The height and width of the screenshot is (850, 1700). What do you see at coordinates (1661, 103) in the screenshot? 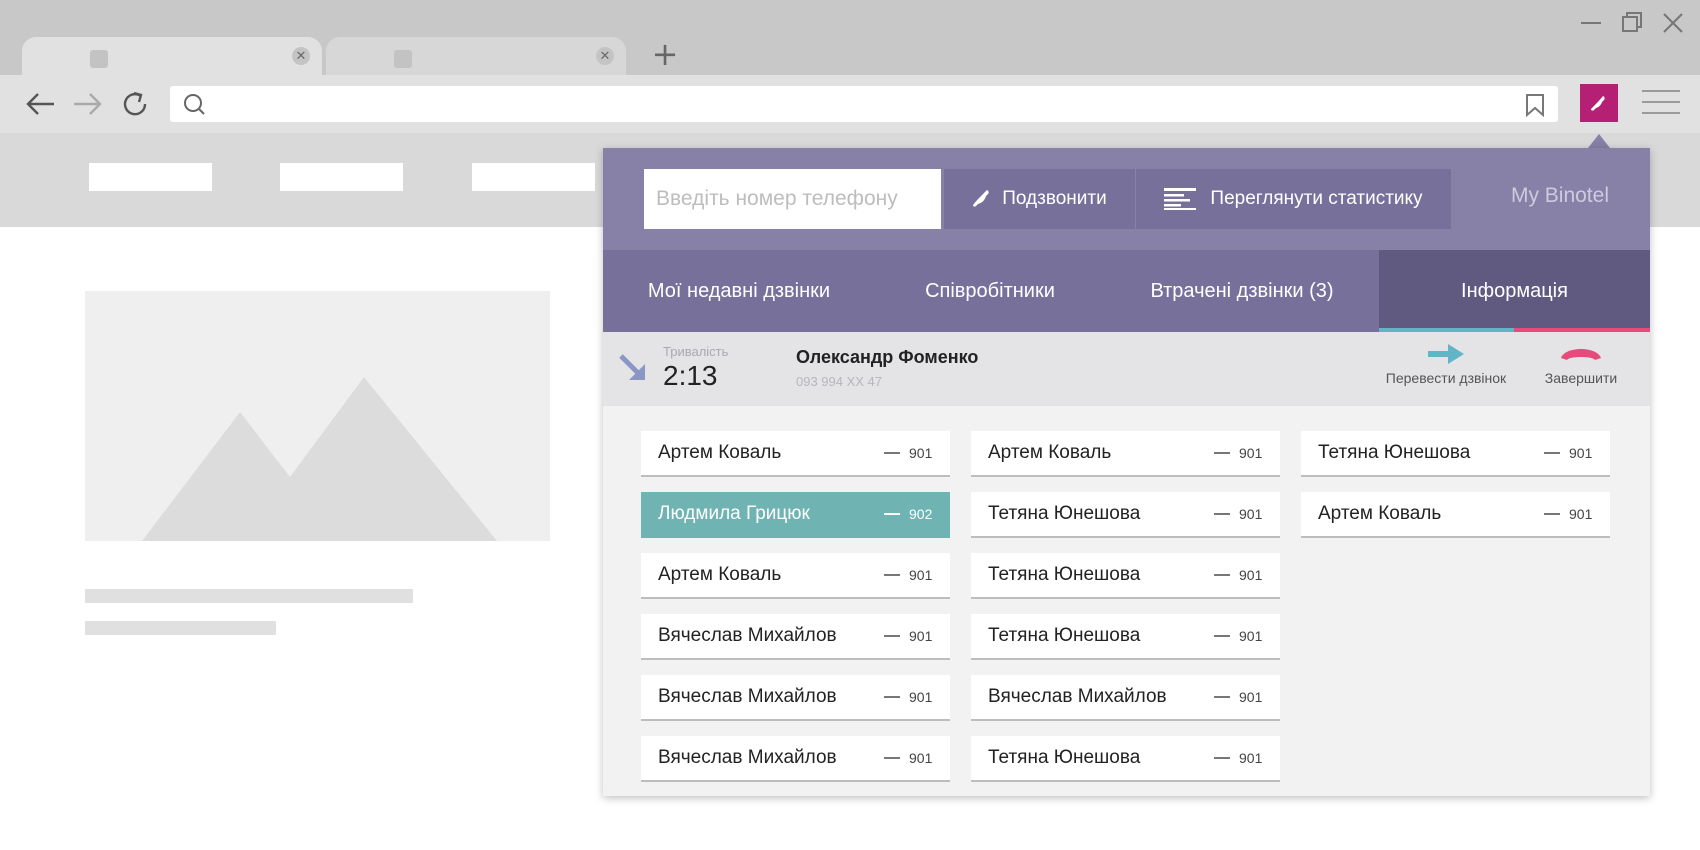
I see `browser-menu-icon` at bounding box center [1661, 103].